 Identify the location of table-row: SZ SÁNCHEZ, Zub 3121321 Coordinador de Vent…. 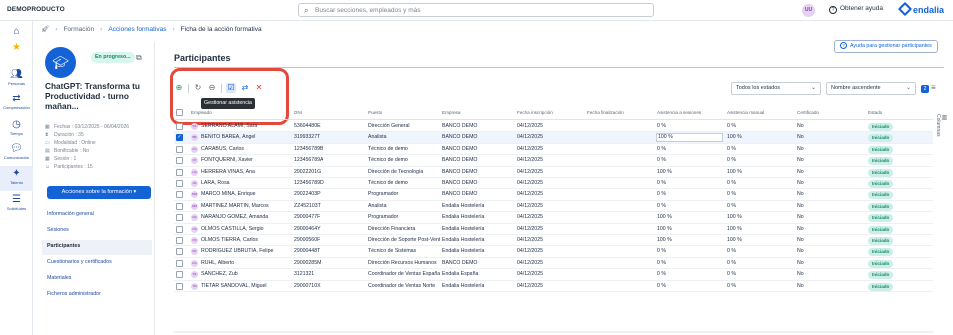
(553, 275).